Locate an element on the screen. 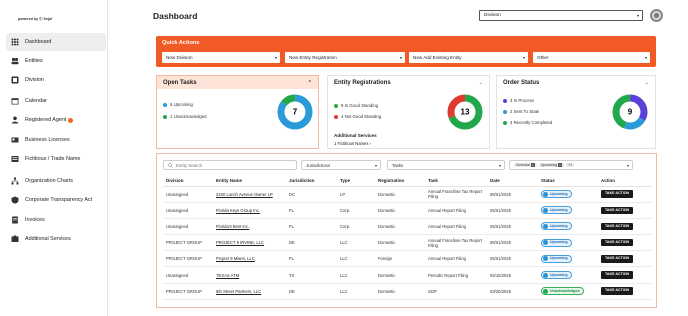 Image resolution: width=688 pixels, height=316 pixels. sidebar-item-label: Invoices is located at coordinates (35, 220).